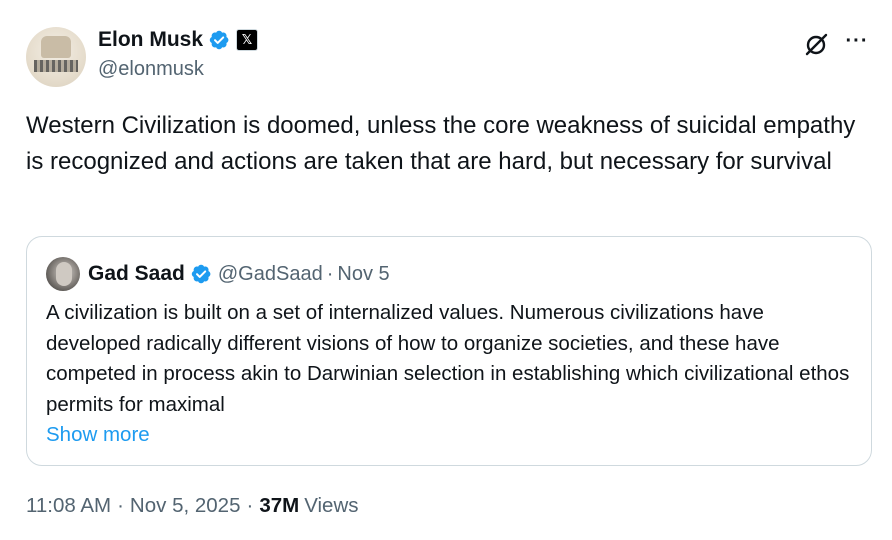 This screenshot has height=540, width=892. What do you see at coordinates (451, 435) in the screenshot?
I see `show-more-link: Show more` at bounding box center [451, 435].